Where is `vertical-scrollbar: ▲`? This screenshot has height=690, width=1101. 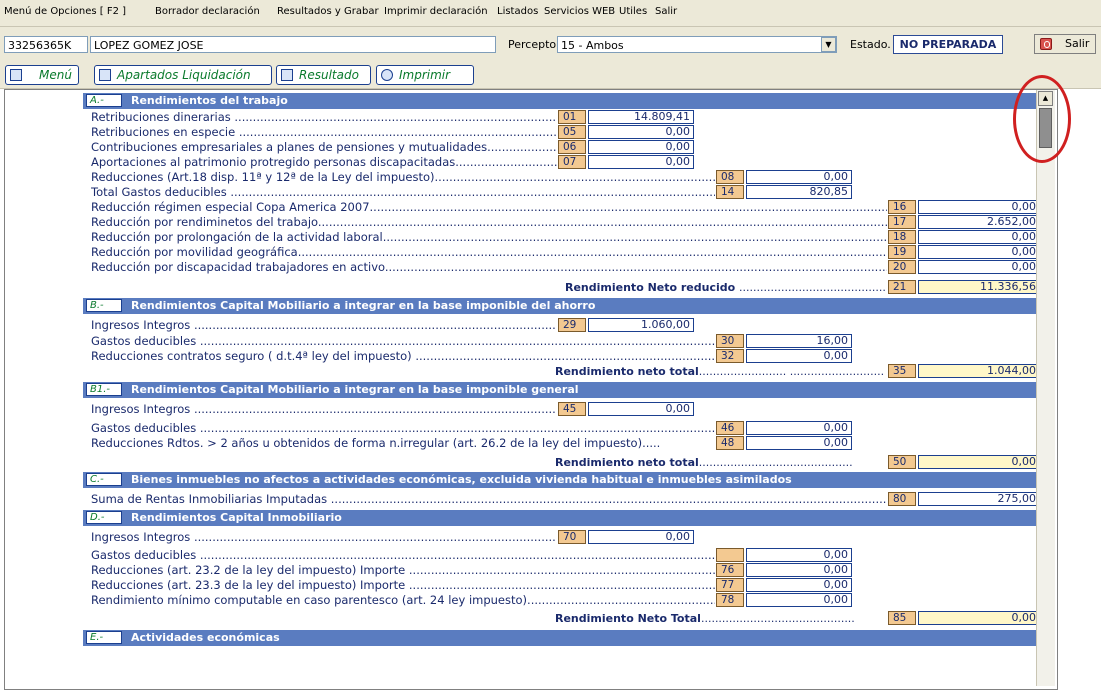
vertical-scrollbar: ▲ is located at coordinates (1045, 388).